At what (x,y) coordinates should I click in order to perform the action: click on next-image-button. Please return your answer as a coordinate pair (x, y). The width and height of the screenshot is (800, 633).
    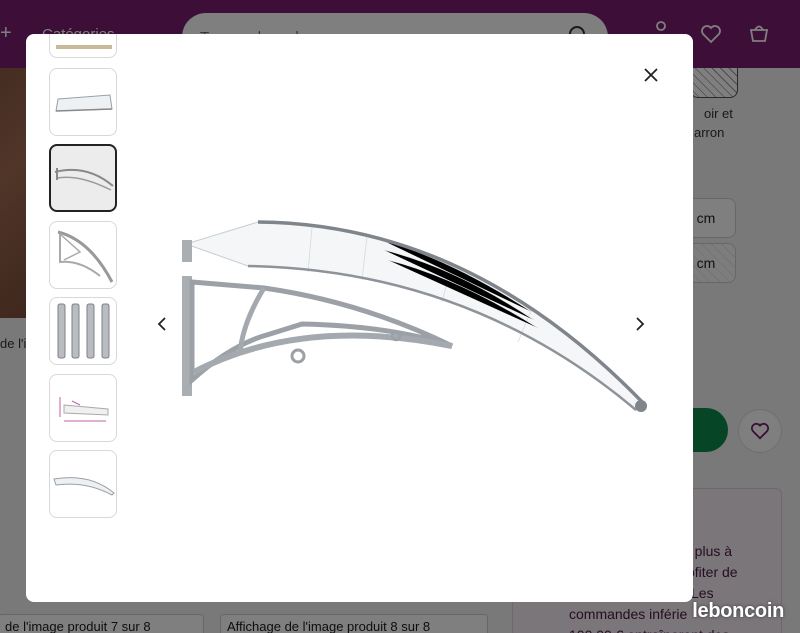
    Looking at the image, I should click on (640, 324).